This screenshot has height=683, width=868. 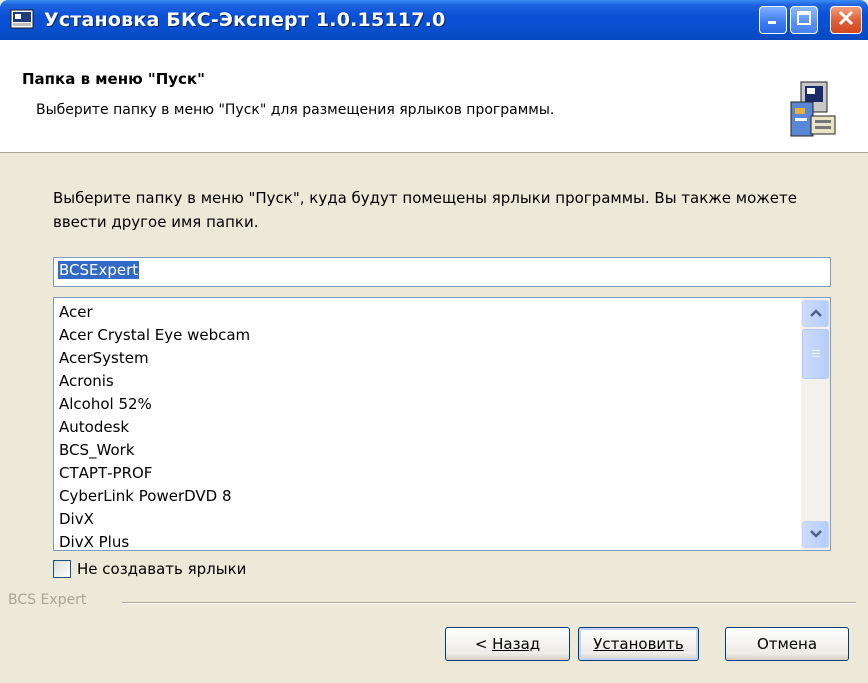 I want to click on cancel-button-label: Отмена, so click(x=787, y=644).